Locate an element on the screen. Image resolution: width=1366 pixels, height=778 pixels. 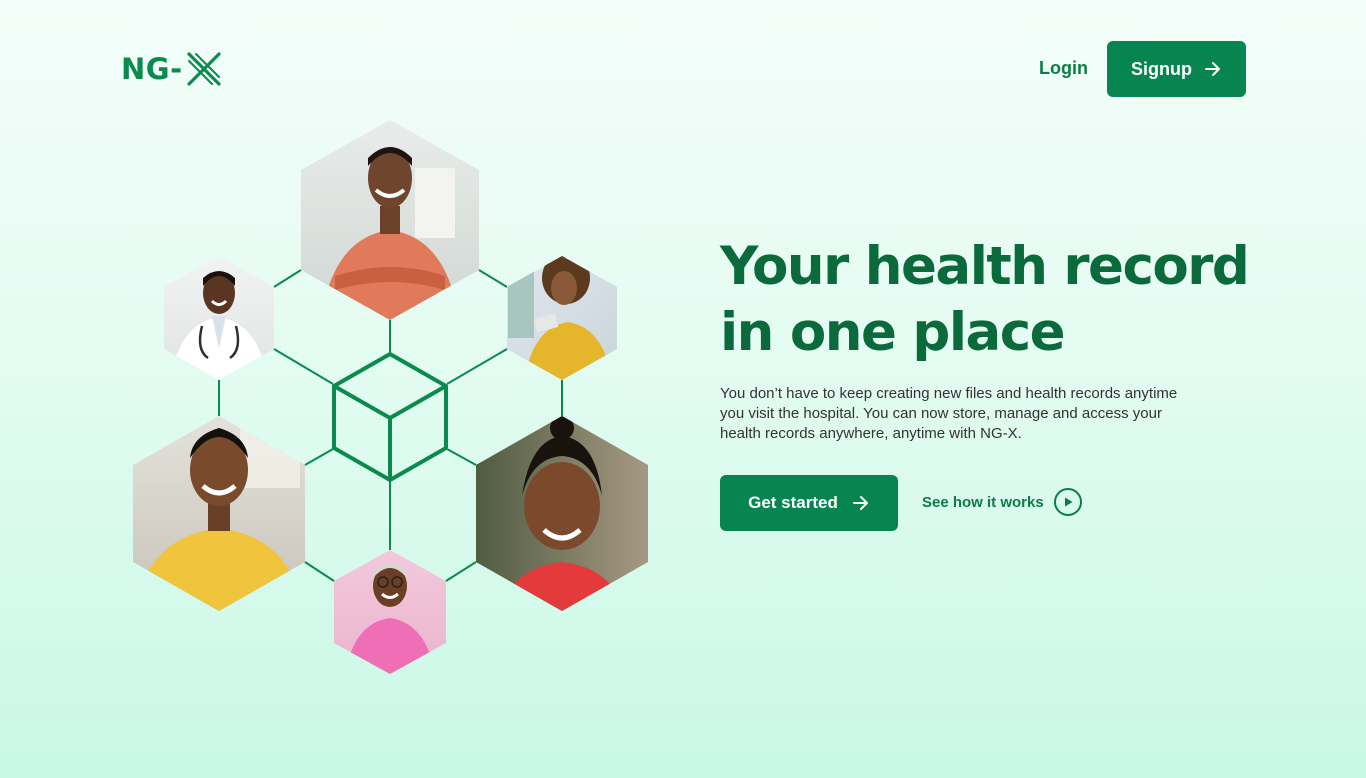
see-how-it-works-link: See how it works is located at coordinates (1002, 502).